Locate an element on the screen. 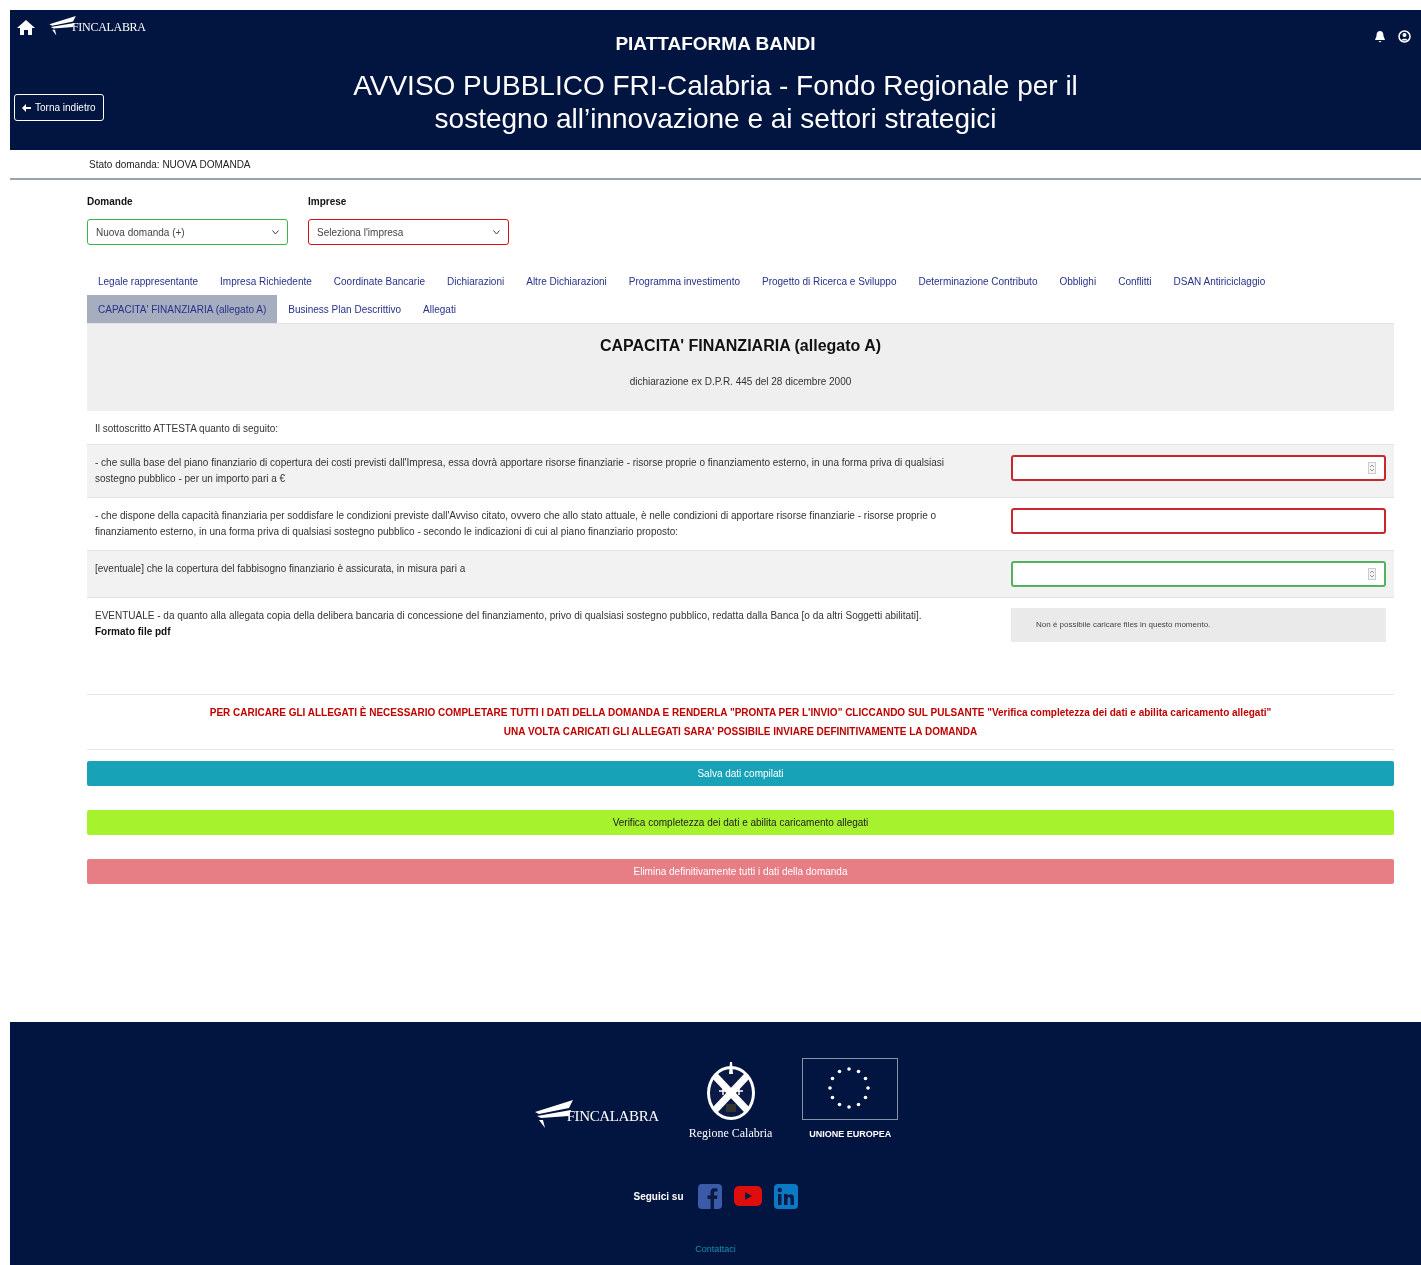  platform-title: PIATTAFORMA BANDI is located at coordinates (715, 44).